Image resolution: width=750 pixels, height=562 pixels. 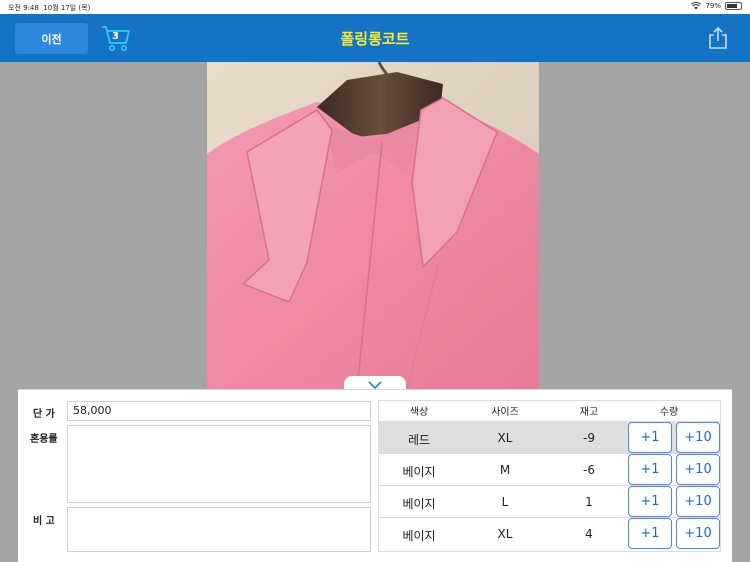 I want to click on nav-bar: 이전 3 폴링롱코트, so click(x=375, y=38).